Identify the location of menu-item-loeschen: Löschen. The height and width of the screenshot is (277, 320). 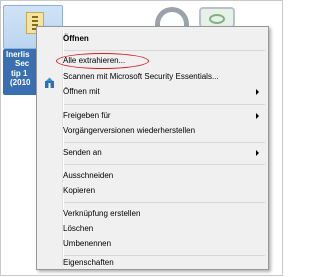
(78, 229).